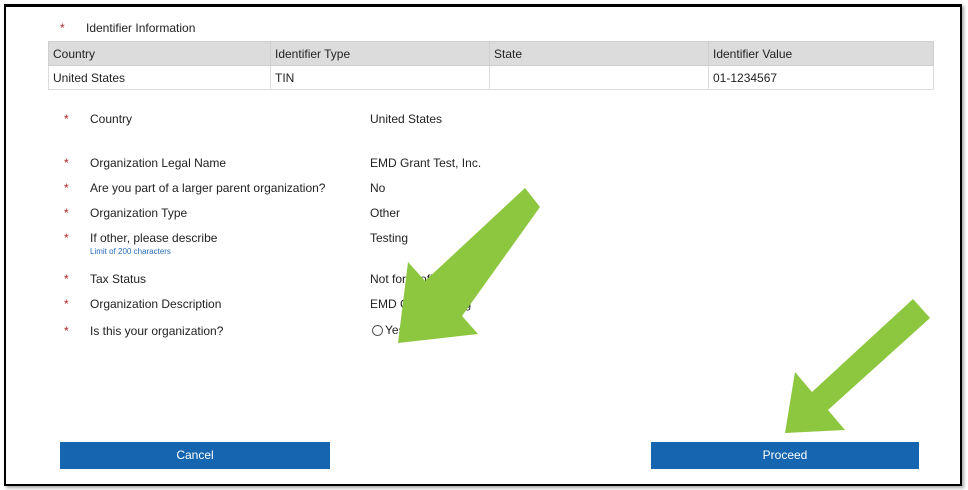 This screenshot has width=968, height=490. I want to click on column-header-identifier-type: Identifier Type, so click(380, 53).